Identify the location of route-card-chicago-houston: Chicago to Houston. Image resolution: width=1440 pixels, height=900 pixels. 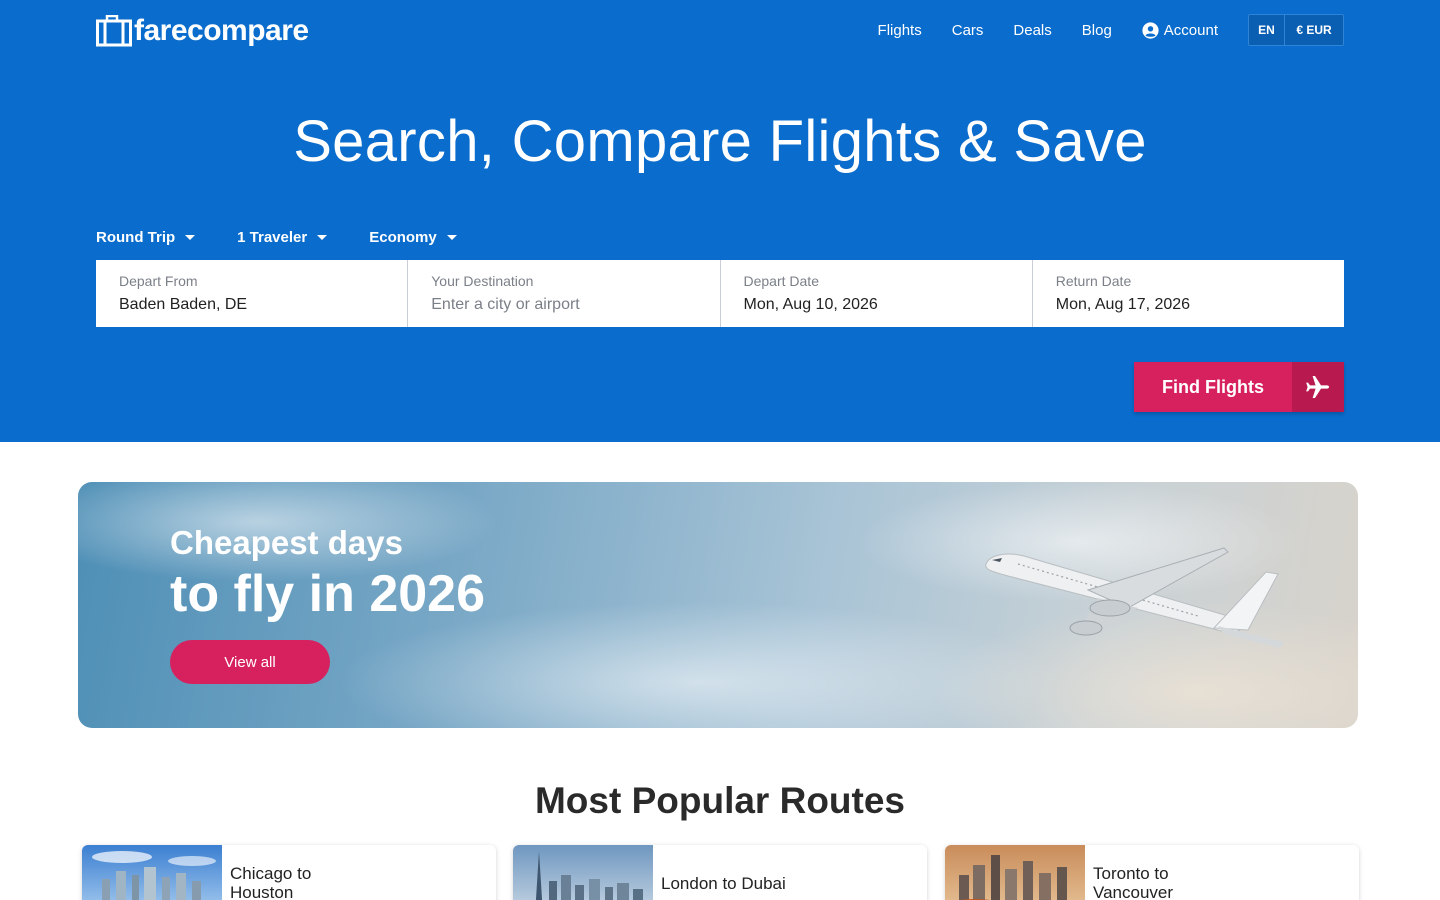
(289, 872).